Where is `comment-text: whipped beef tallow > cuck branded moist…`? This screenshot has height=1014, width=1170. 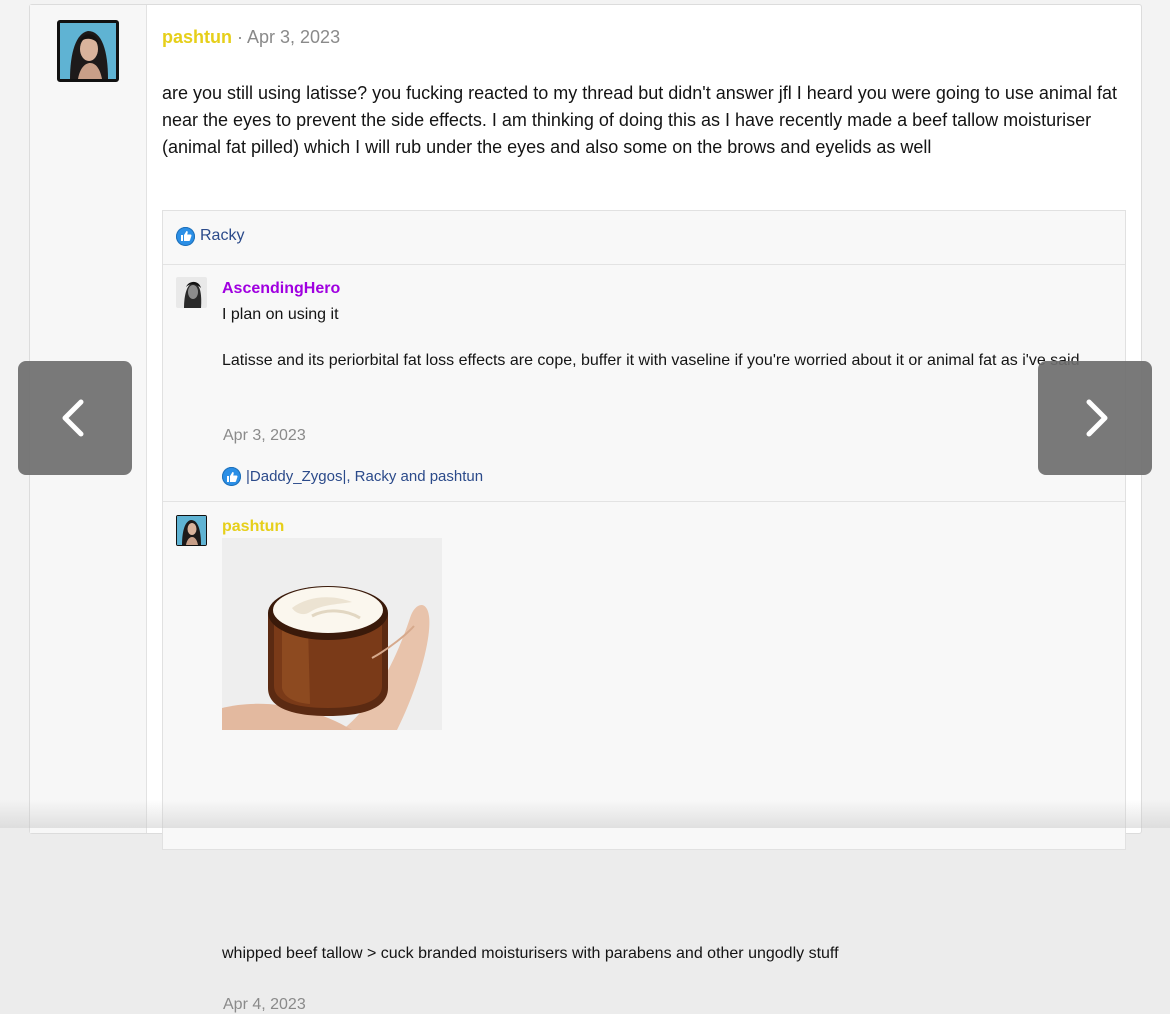 comment-text: whipped beef tallow > cuck branded moist… is located at coordinates (530, 953).